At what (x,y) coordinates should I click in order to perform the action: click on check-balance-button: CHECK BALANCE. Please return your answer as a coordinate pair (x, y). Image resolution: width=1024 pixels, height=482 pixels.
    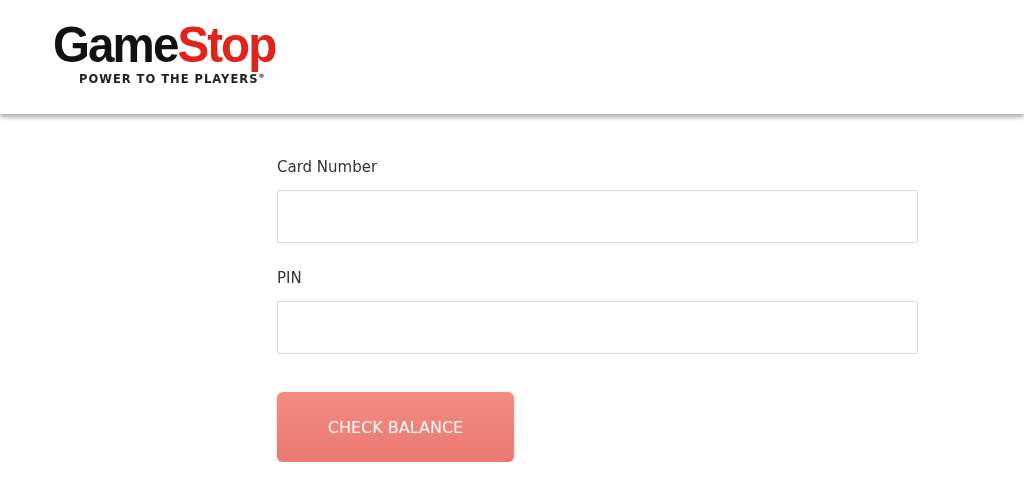
    Looking at the image, I should click on (395, 427).